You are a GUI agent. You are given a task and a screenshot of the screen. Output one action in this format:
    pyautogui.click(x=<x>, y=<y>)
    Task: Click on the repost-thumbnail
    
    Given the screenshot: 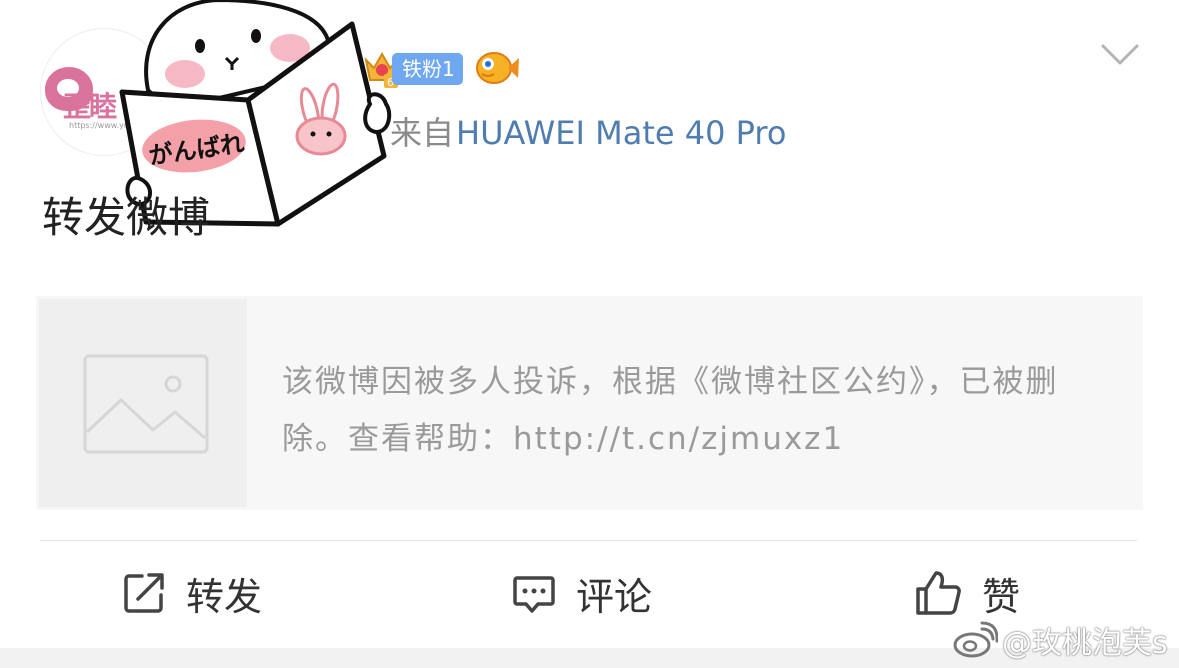 What is the action you would take?
    pyautogui.click(x=143, y=403)
    